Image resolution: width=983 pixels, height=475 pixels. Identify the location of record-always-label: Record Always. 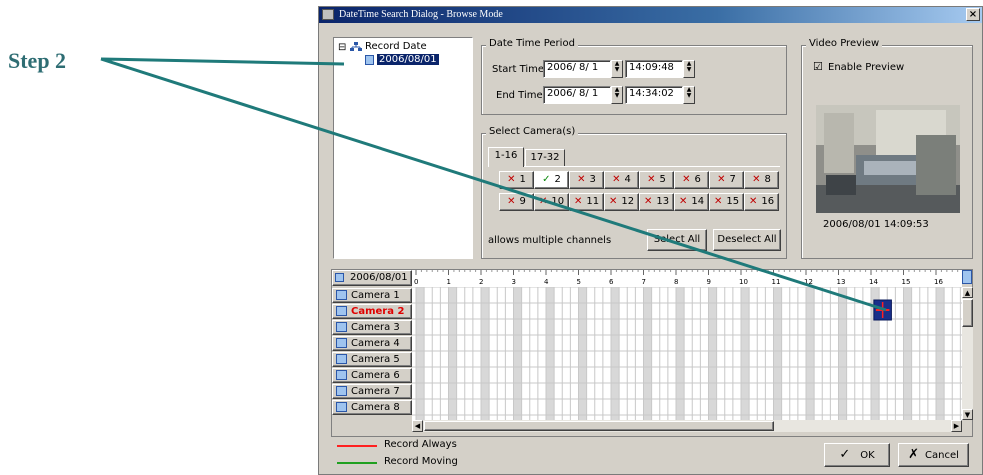
(420, 444).